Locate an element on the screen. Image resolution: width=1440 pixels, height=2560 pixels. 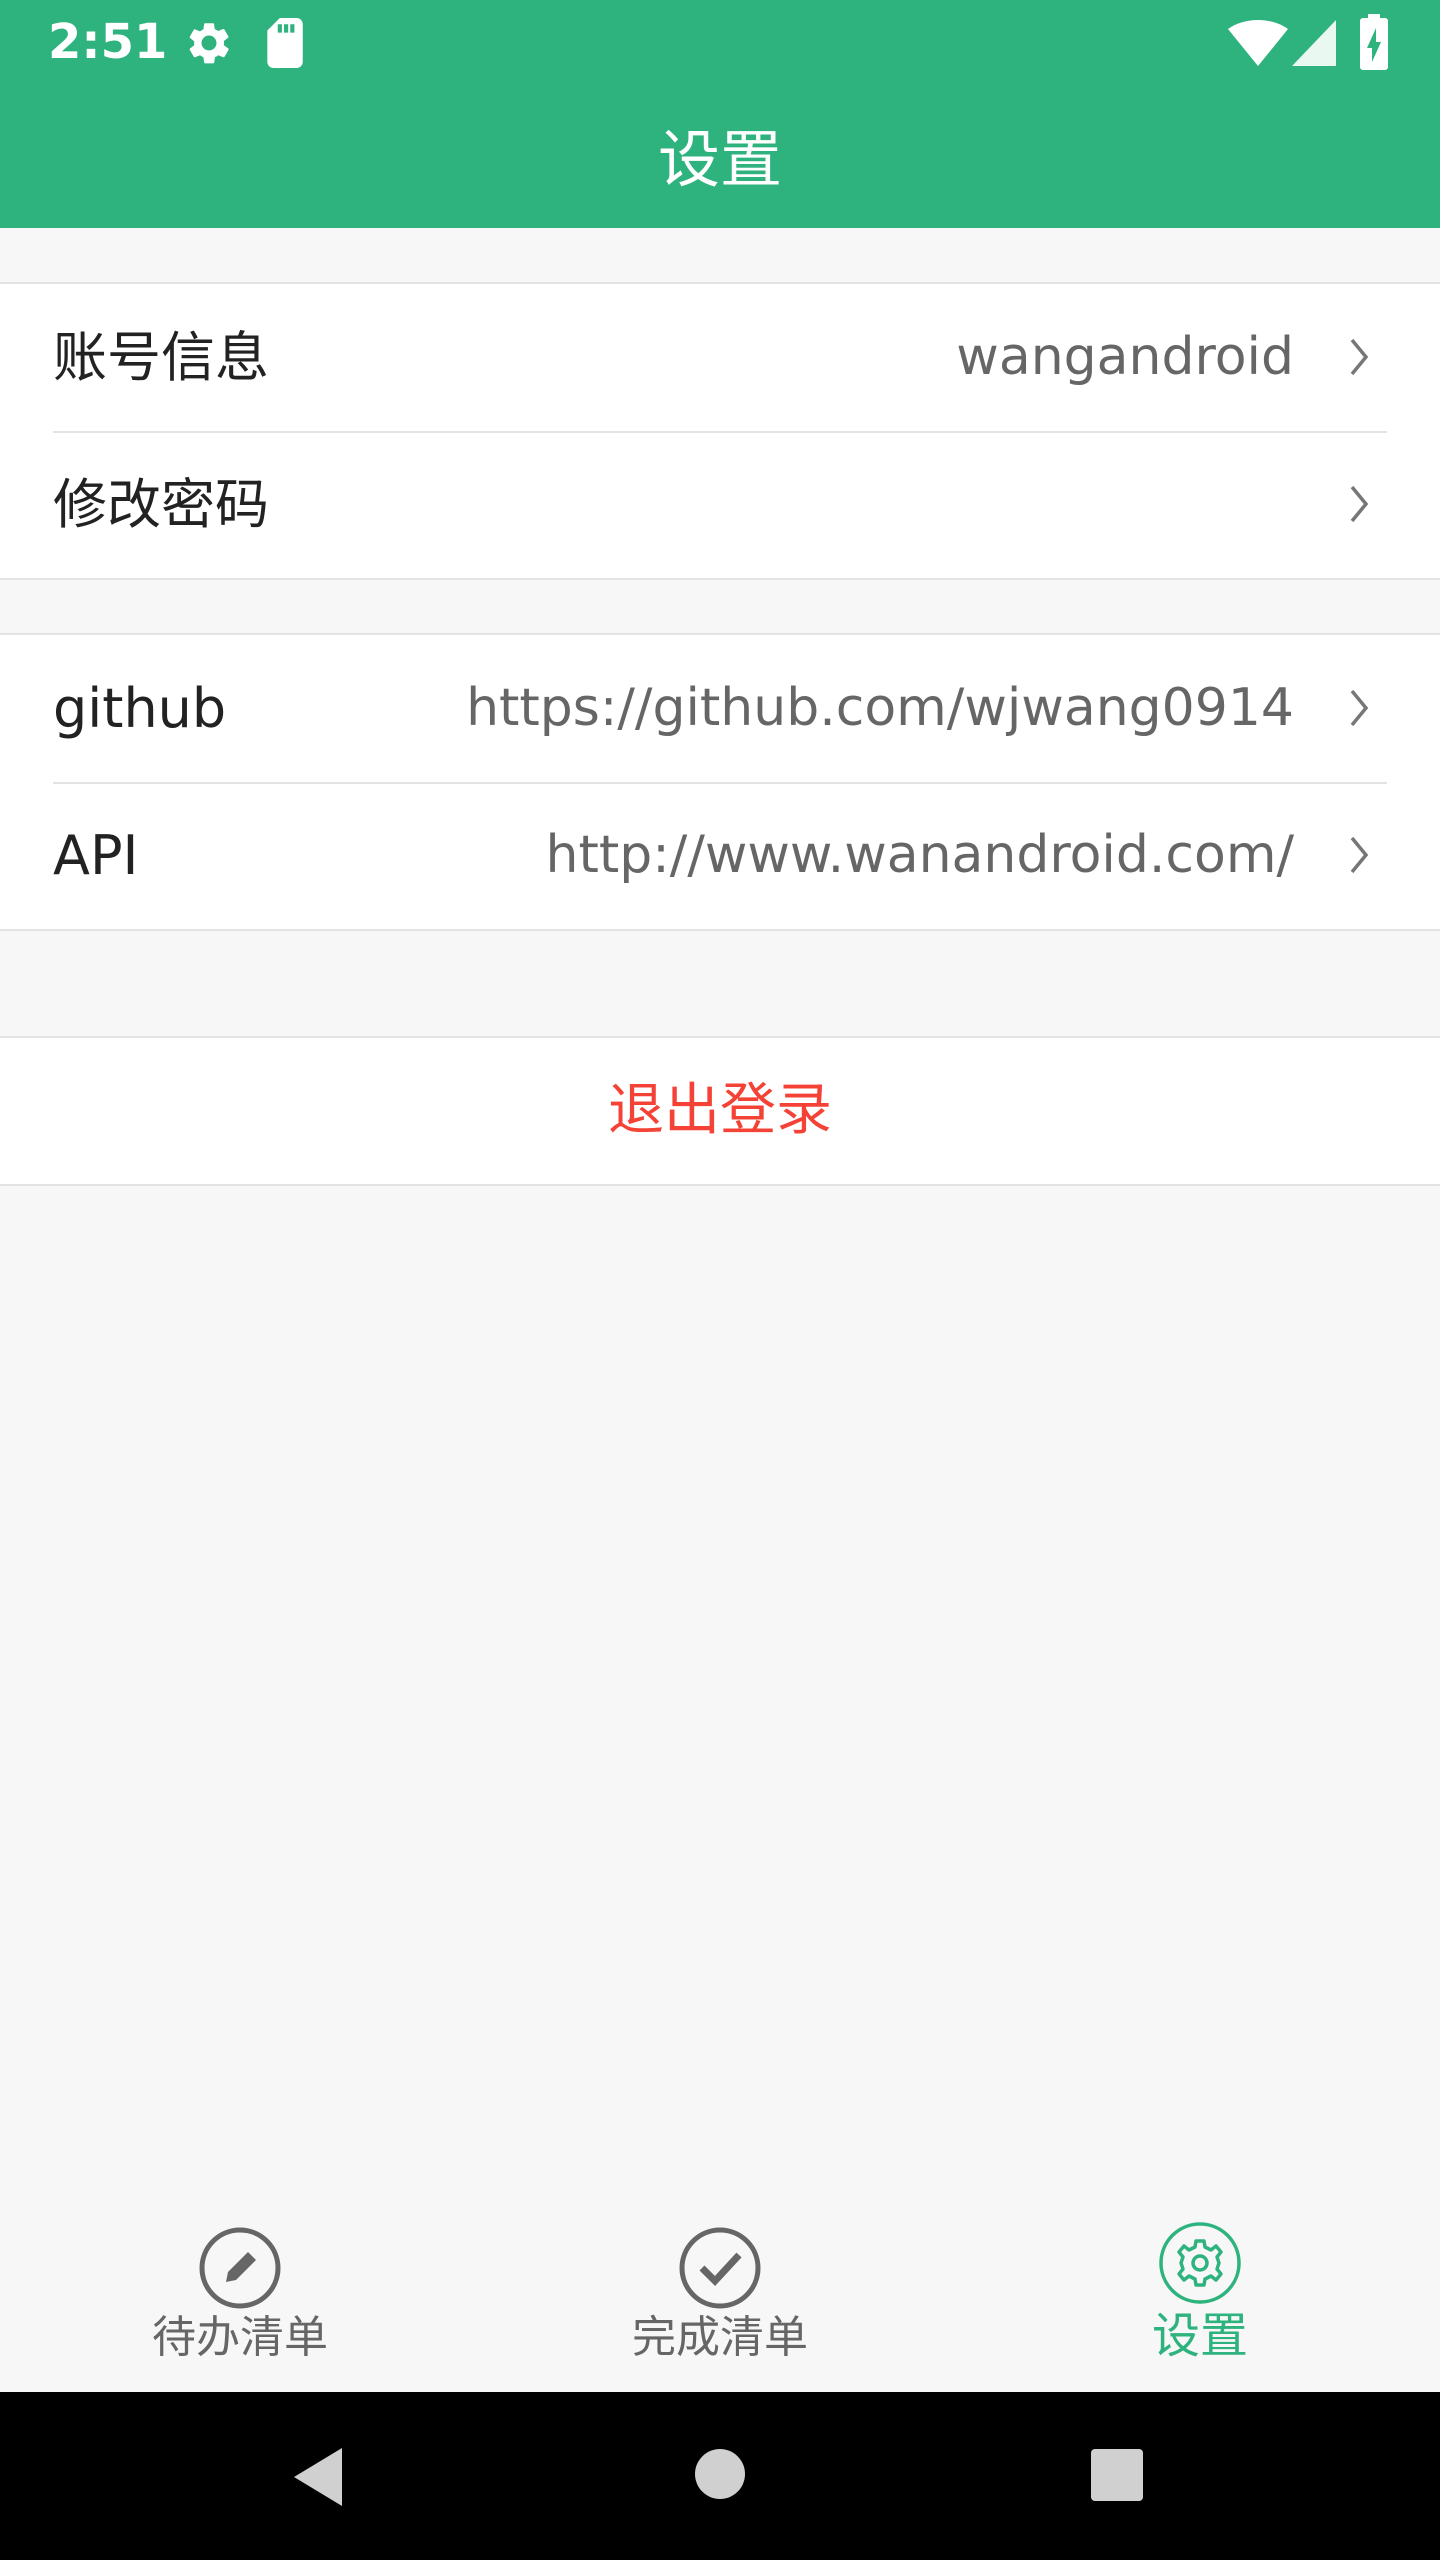
recents-icon is located at coordinates (1117, 2475).